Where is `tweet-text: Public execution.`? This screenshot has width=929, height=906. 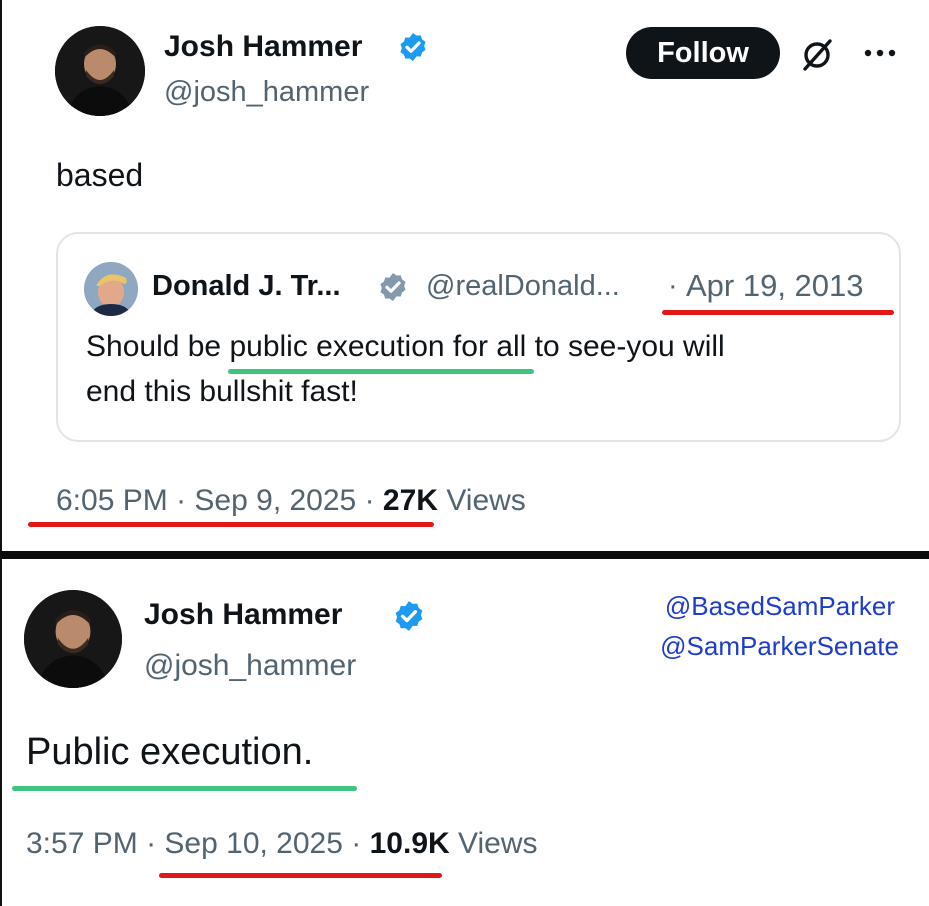 tweet-text: Public execution. is located at coordinates (170, 752).